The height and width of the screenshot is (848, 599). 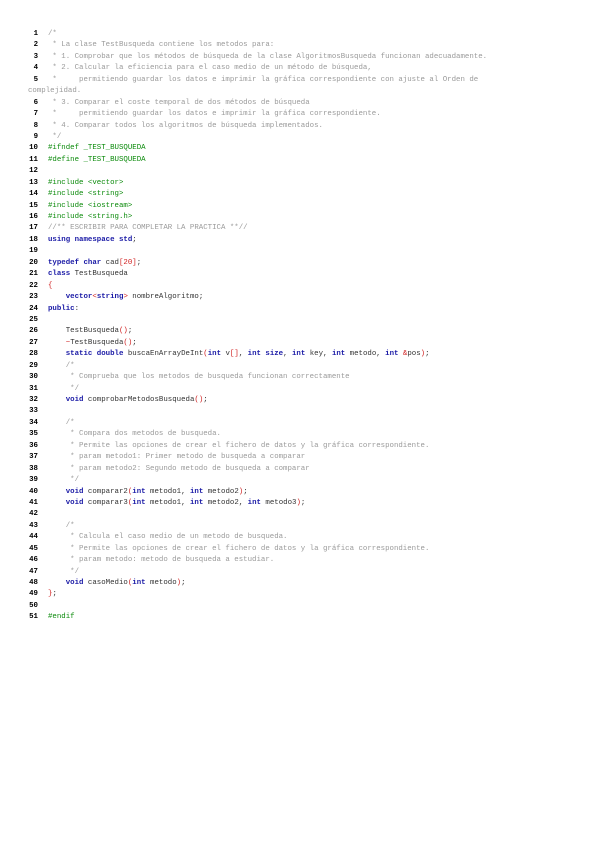 I want to click on line-number: 32, so click(x=33, y=400).